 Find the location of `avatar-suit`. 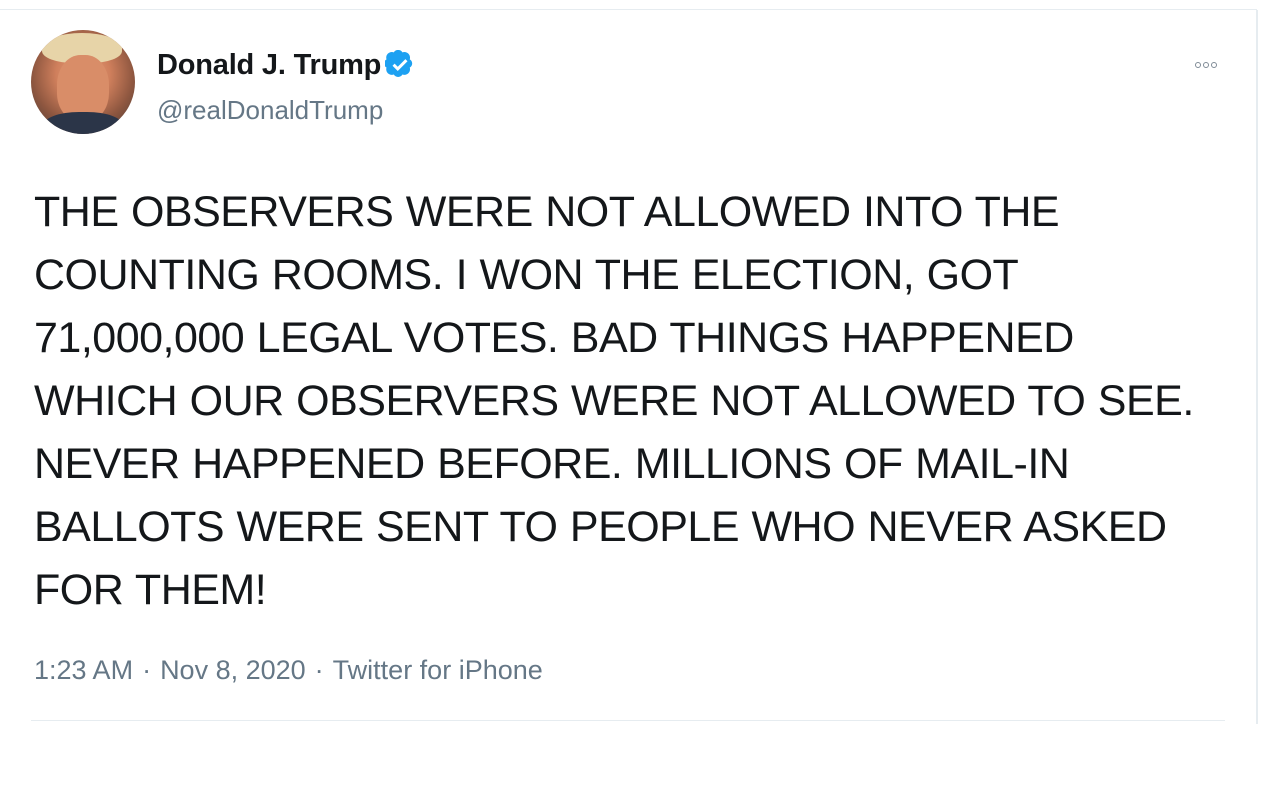

avatar-suit is located at coordinates (83, 123).